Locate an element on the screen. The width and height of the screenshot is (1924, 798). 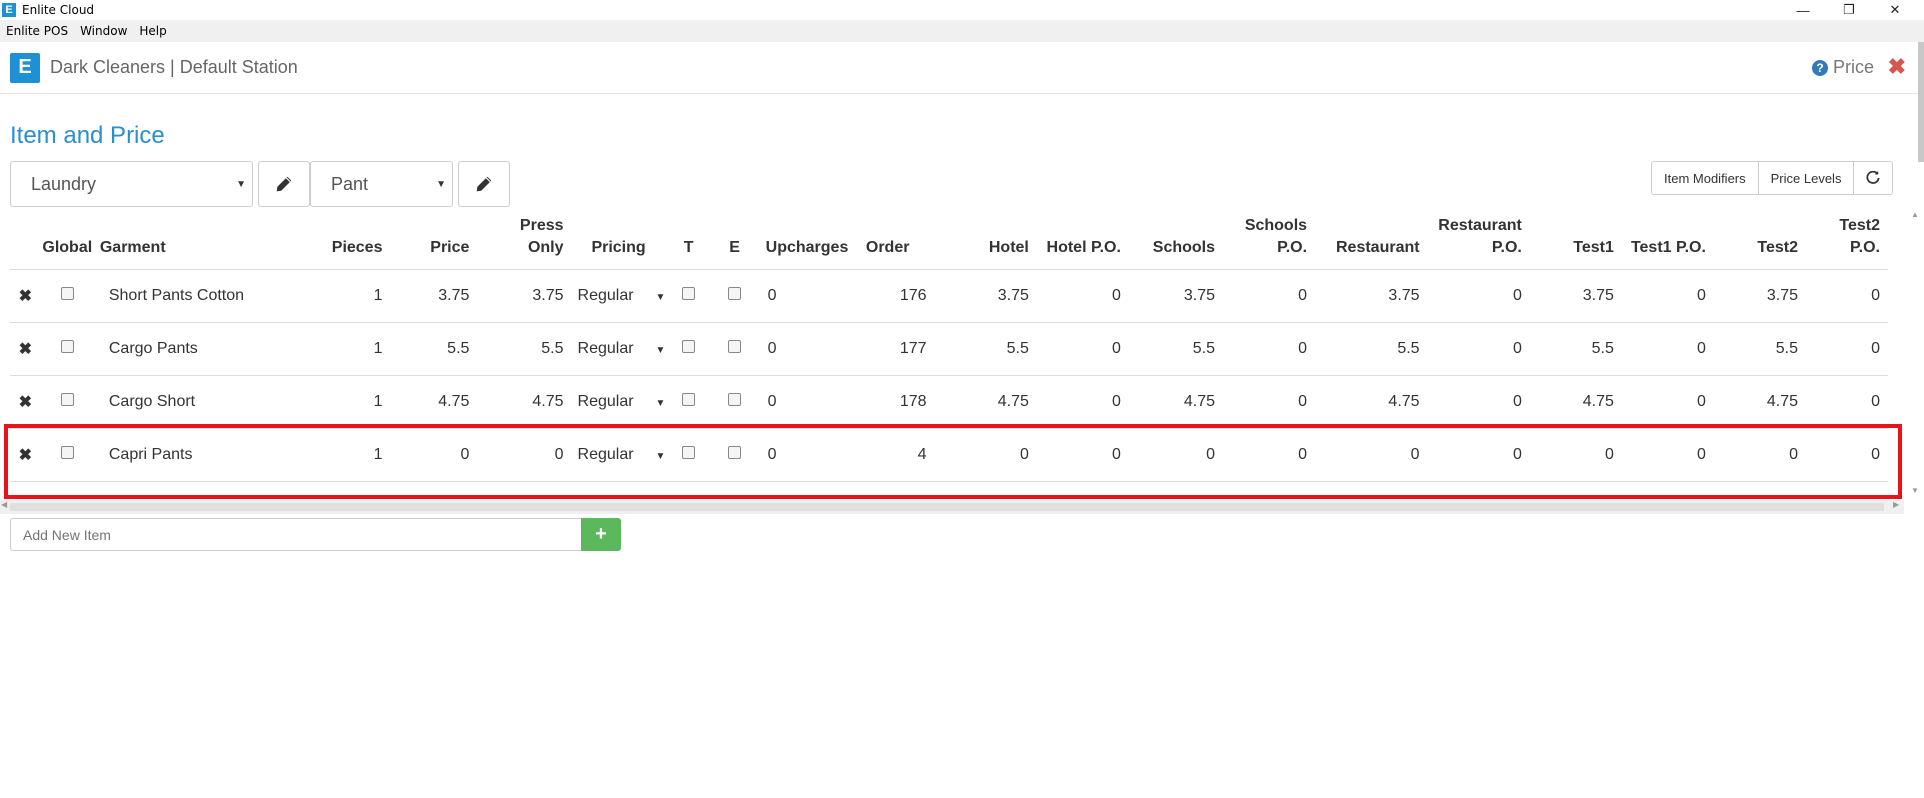
minimize-button: — is located at coordinates (1803, 10).